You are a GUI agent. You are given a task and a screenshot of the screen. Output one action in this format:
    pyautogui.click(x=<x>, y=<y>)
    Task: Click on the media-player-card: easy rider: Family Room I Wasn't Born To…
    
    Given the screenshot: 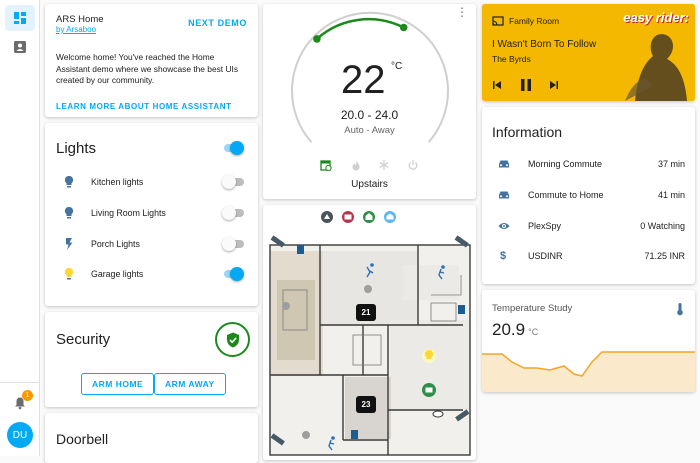 What is the action you would take?
    pyautogui.click(x=588, y=52)
    